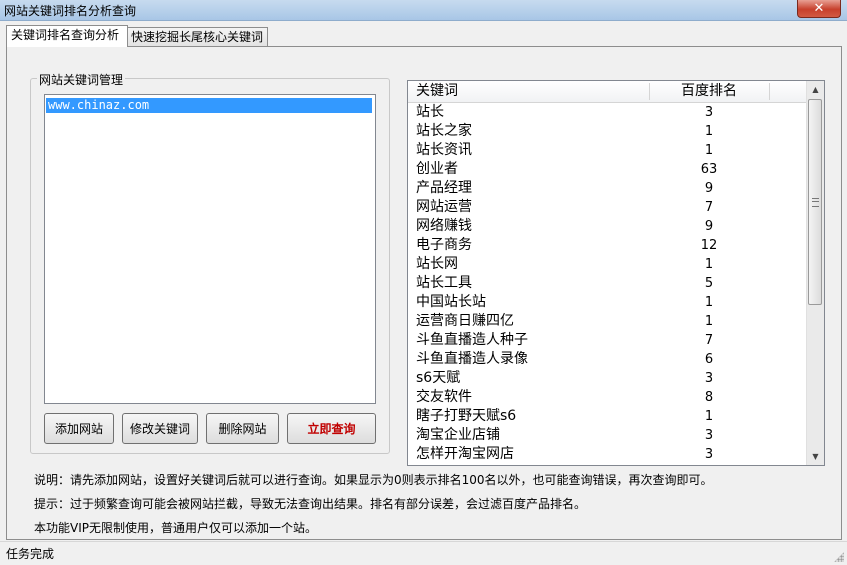  Describe the element at coordinates (81, 79) in the screenshot. I see `group-title: 网站关键词管理` at that location.